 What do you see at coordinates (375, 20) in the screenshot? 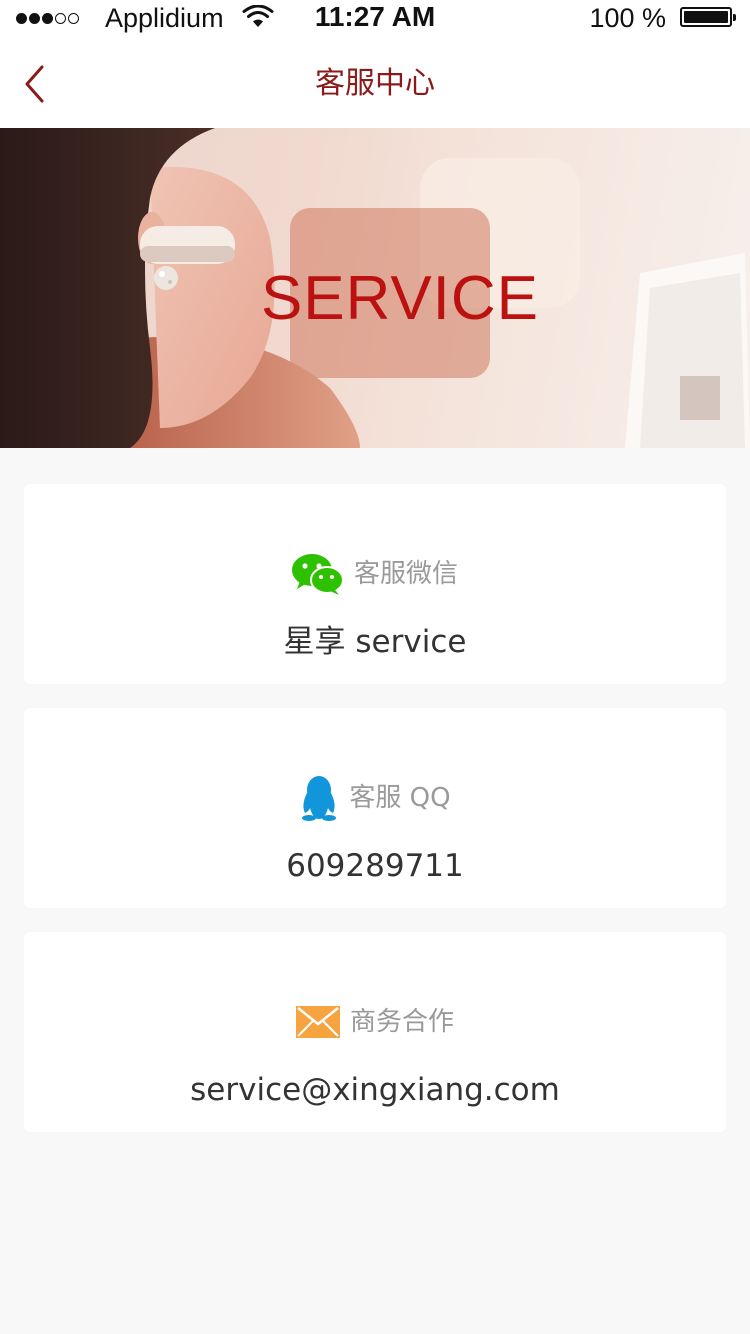
I see `status-bar: Applidium 11:27 AM 100 %` at bounding box center [375, 20].